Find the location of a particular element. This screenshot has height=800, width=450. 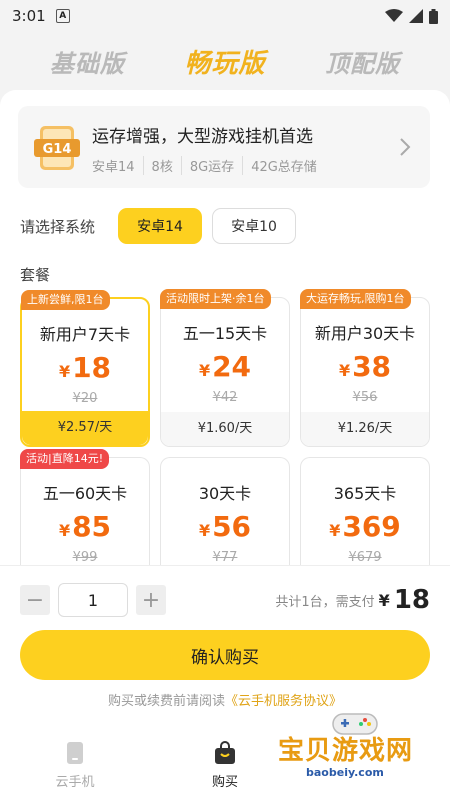

package-card-30day: 30天卡 ¥56 ¥77 is located at coordinates (225, 517).